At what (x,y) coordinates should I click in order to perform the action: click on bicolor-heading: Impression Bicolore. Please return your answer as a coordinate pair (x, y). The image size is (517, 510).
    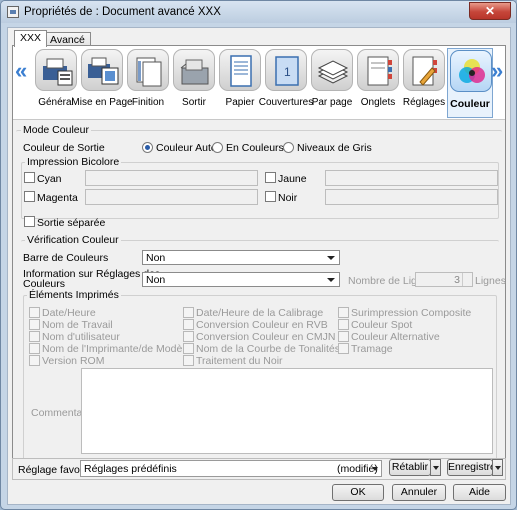
    Looking at the image, I should click on (73, 162).